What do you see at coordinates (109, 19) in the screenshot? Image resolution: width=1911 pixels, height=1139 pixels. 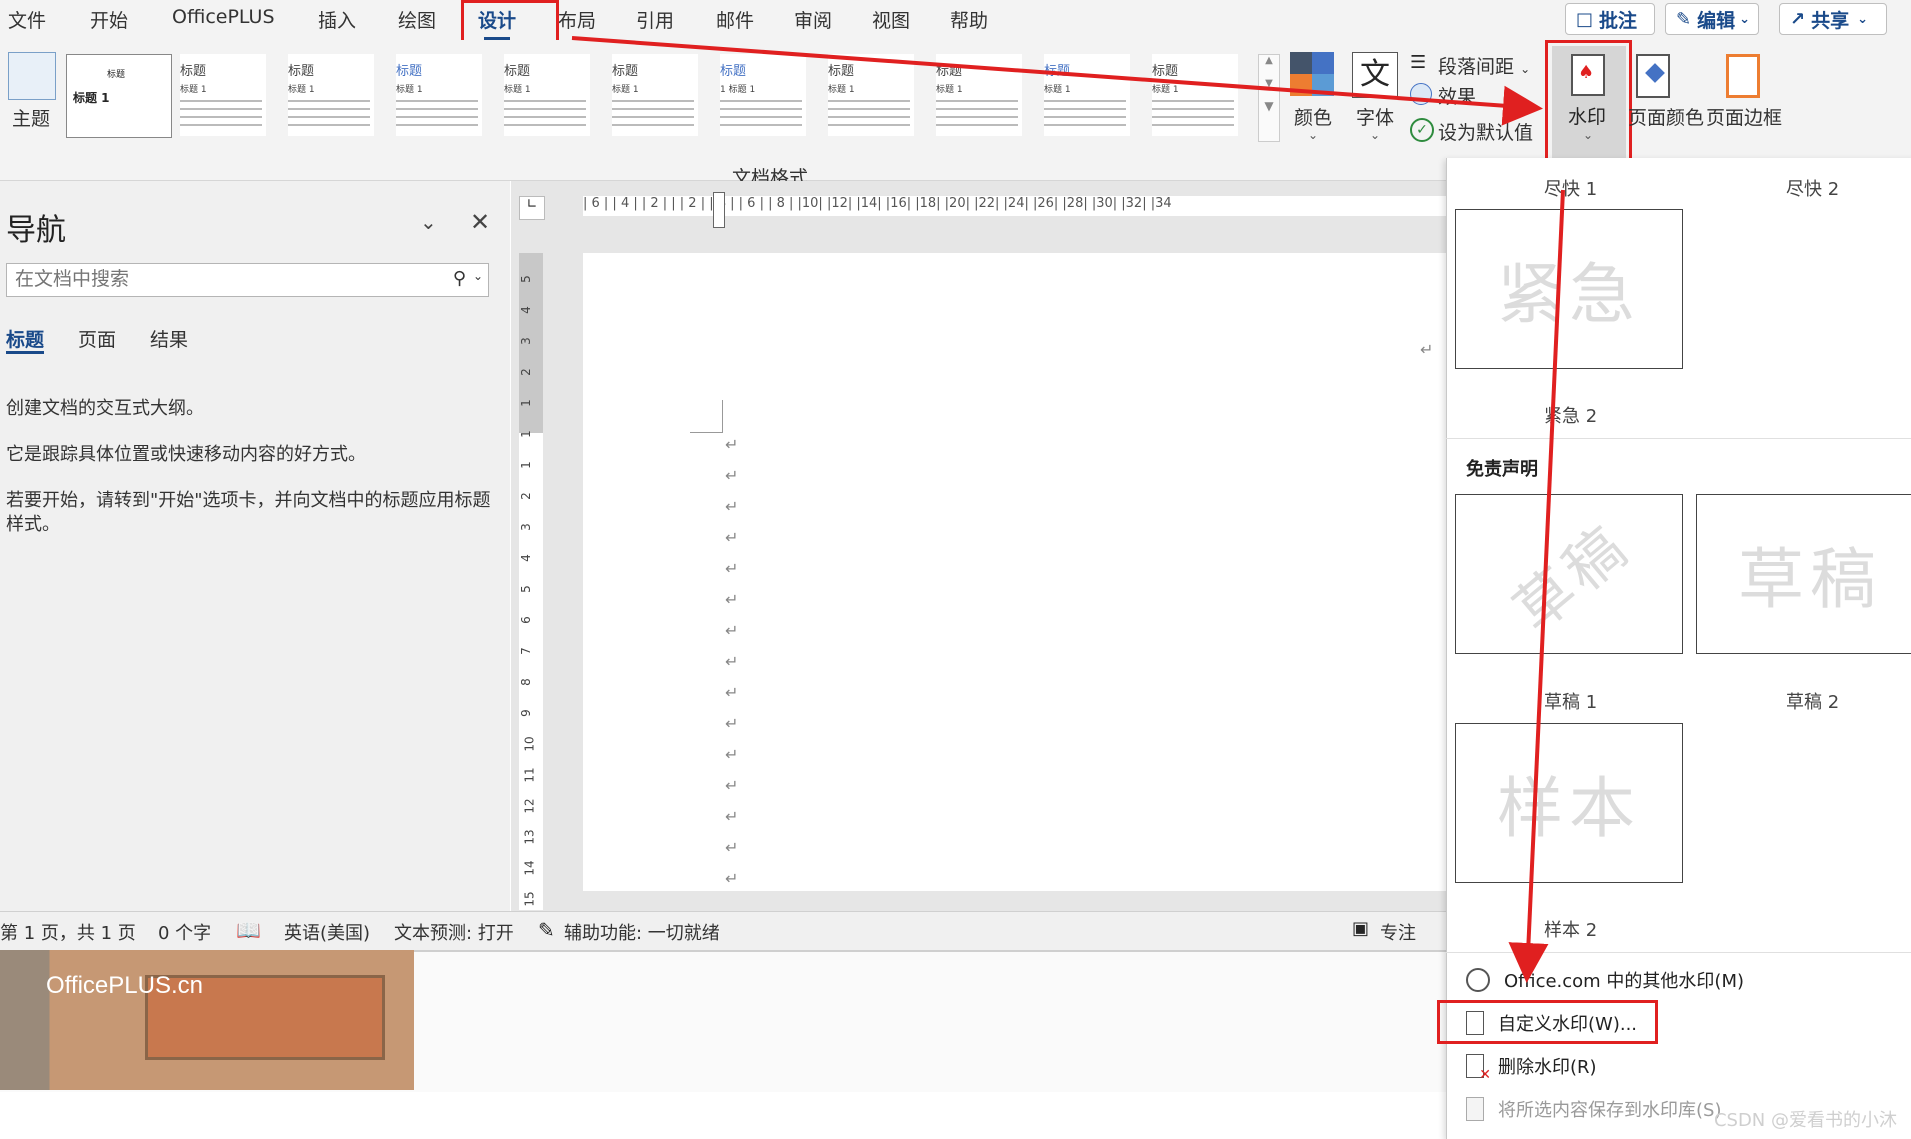 I see `menu-home: 开始` at bounding box center [109, 19].